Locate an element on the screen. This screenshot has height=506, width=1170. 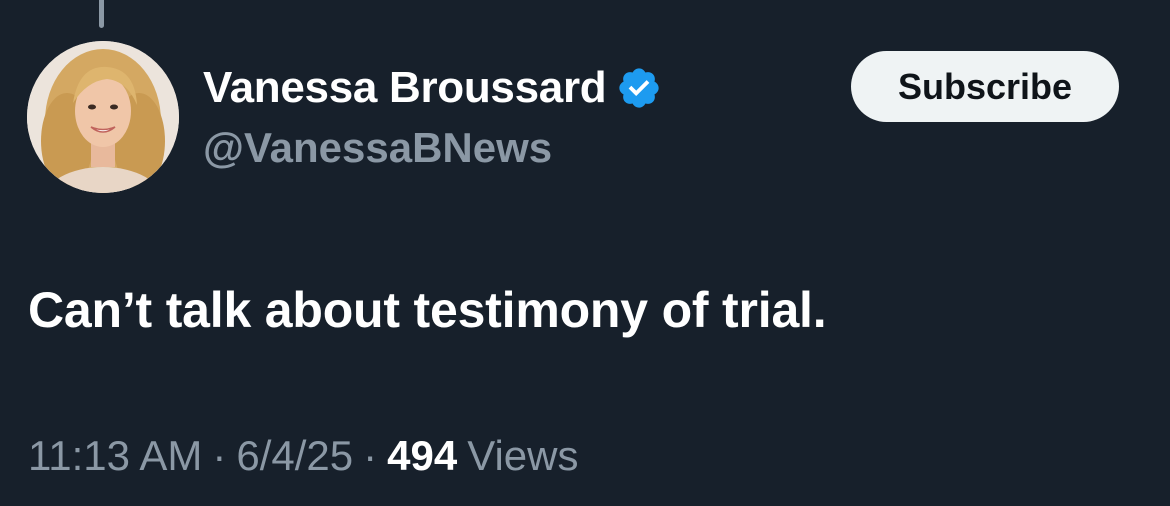
author-name-row: Vanessa Broussard is located at coordinates (432, 88).